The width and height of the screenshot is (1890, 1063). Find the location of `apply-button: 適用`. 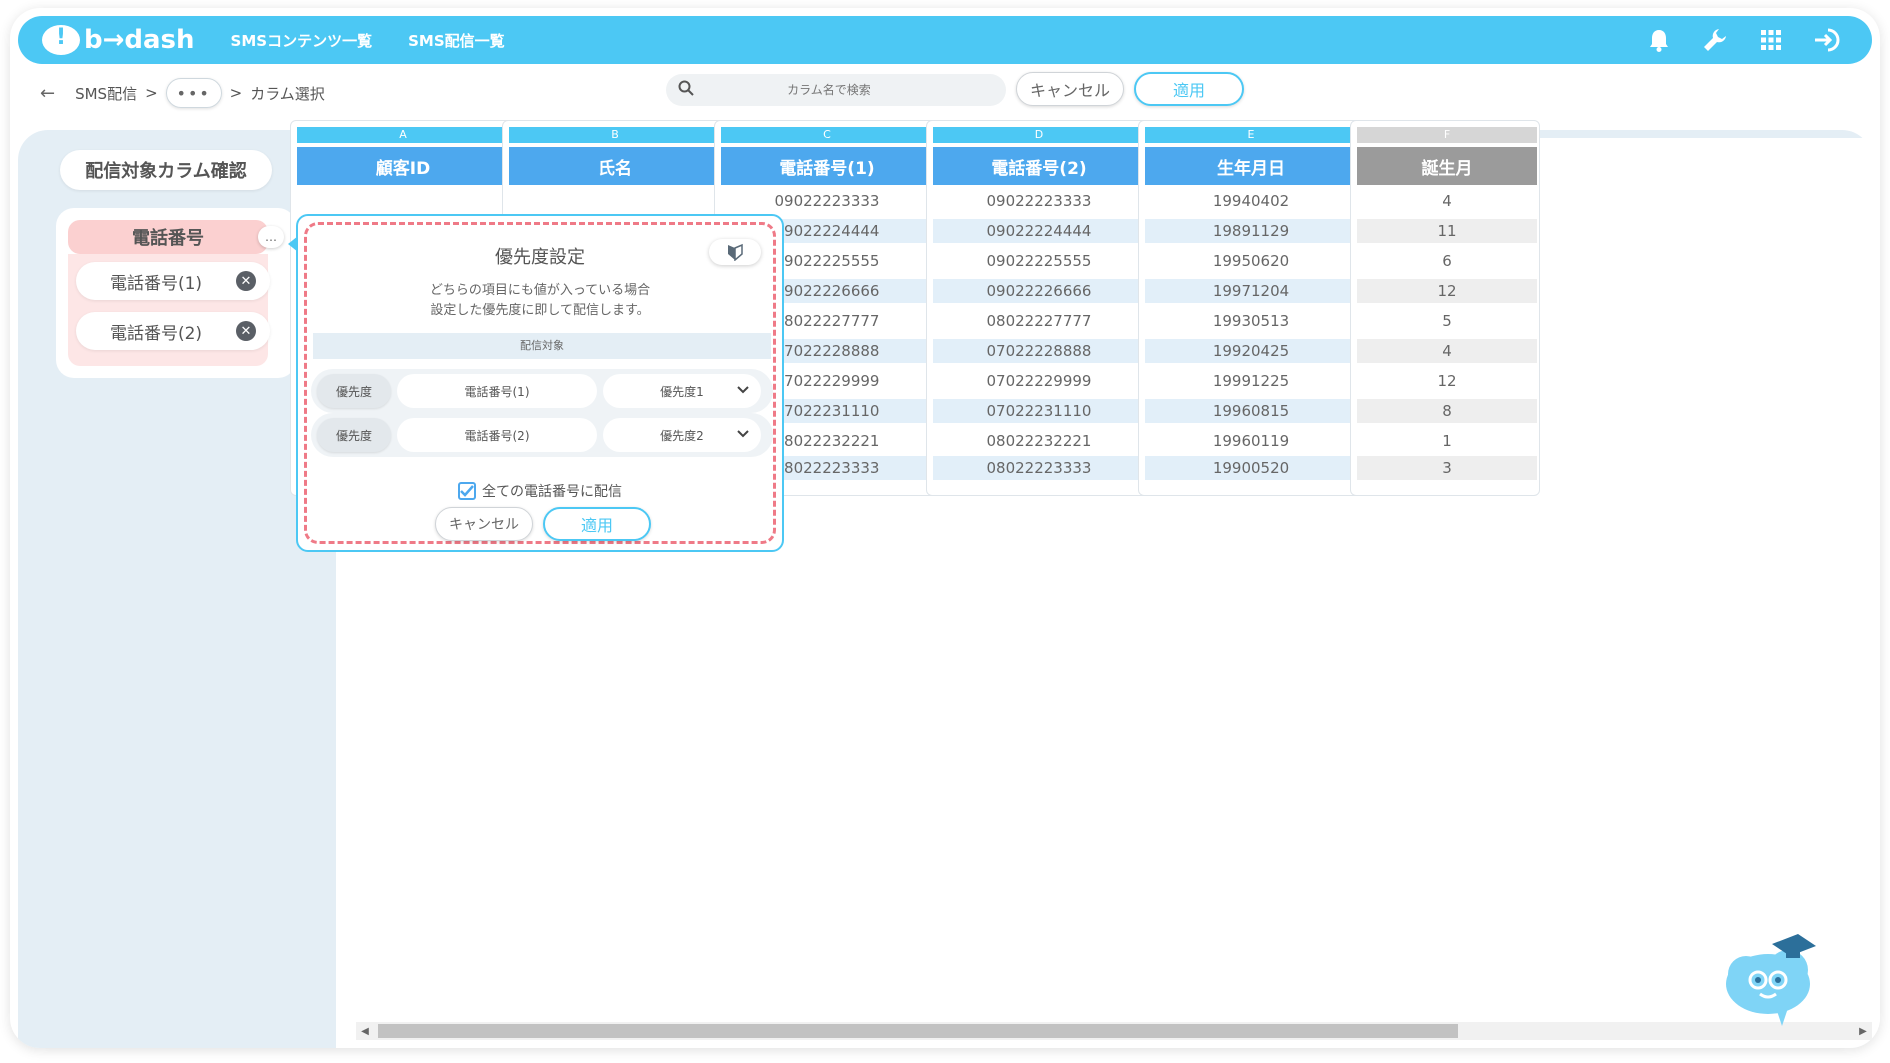

apply-button: 適用 is located at coordinates (1189, 89).